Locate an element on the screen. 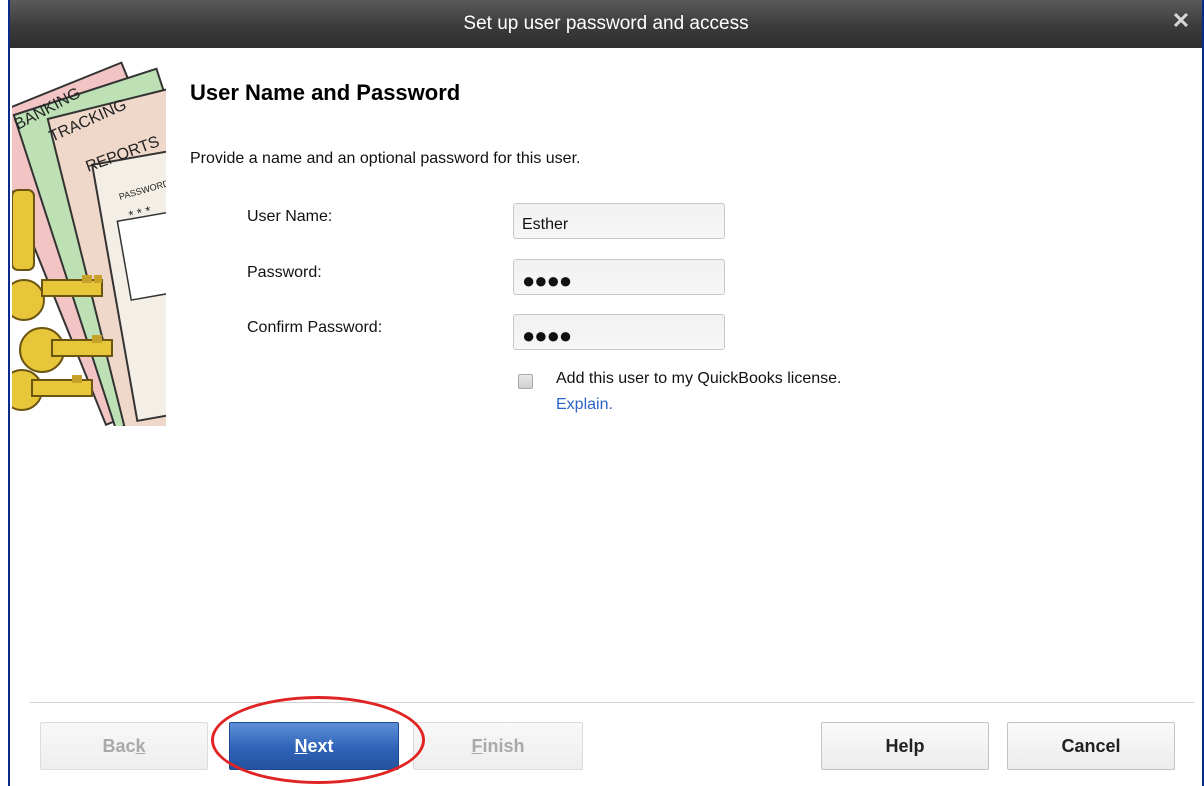 The height and width of the screenshot is (786, 1204). back-button: Bac k is located at coordinates (124, 746).